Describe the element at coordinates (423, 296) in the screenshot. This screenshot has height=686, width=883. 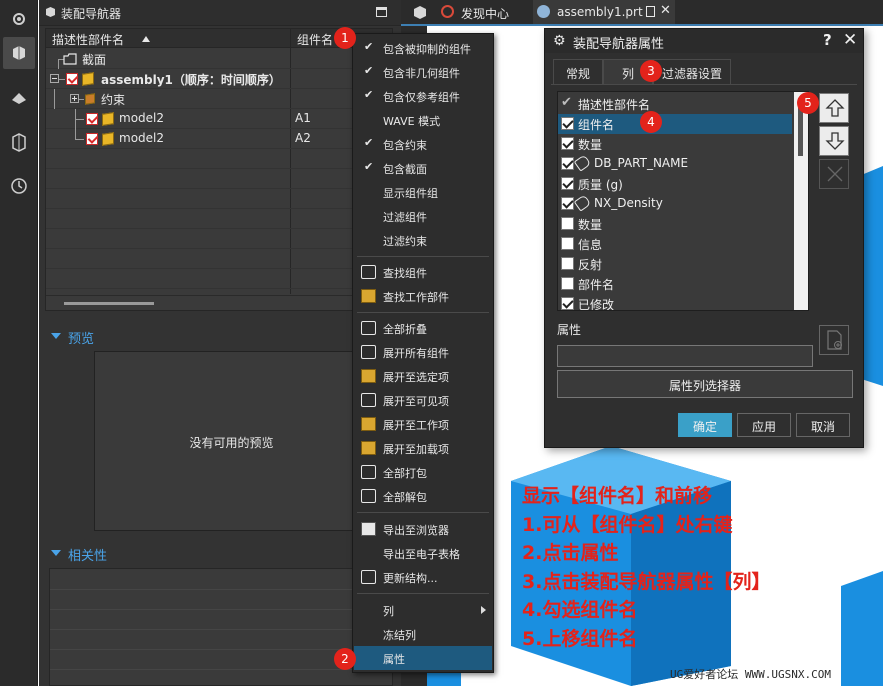
I see `menu-find-work-part: 查找工作部件` at that location.